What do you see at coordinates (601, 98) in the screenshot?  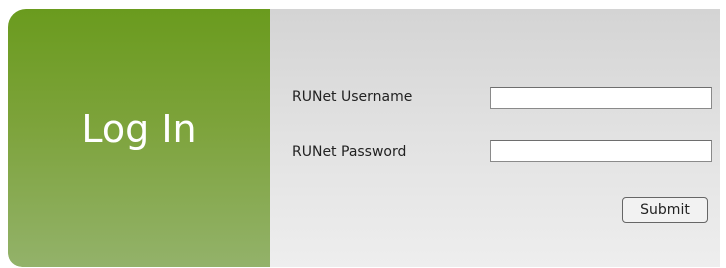 I see `username-input` at bounding box center [601, 98].